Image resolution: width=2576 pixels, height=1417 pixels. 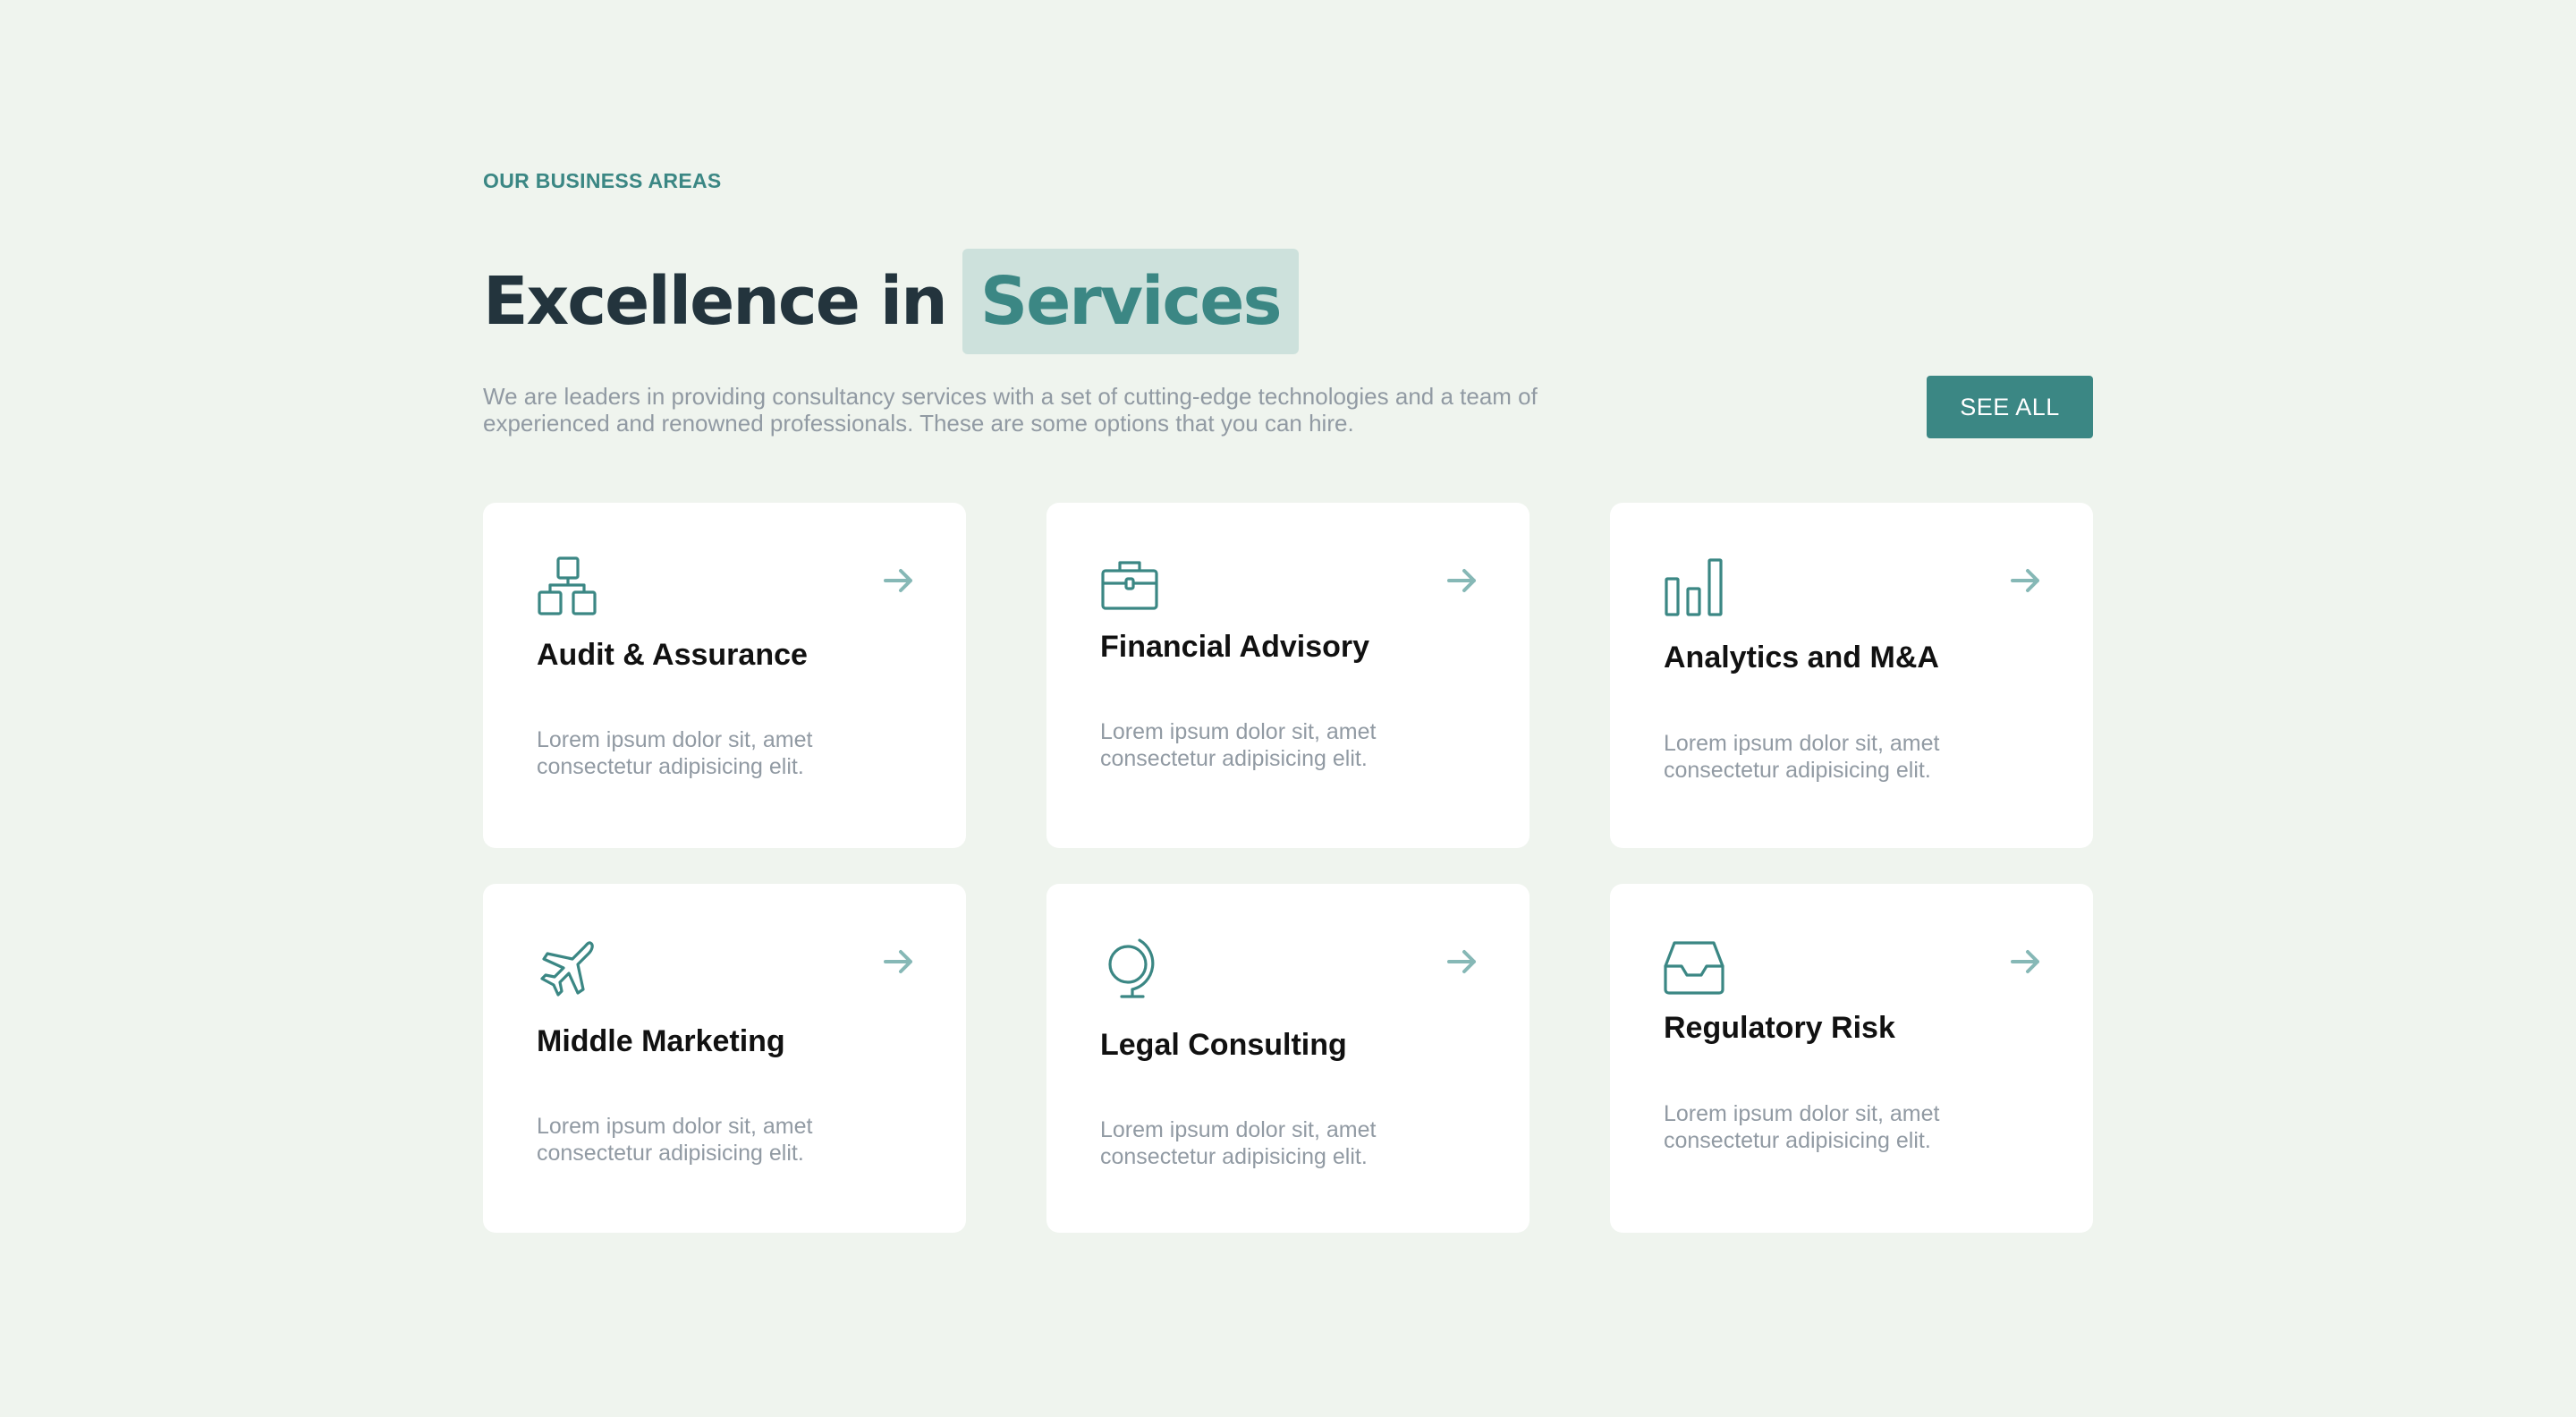 I want to click on service-title: Middle Marketing, so click(x=661, y=1041).